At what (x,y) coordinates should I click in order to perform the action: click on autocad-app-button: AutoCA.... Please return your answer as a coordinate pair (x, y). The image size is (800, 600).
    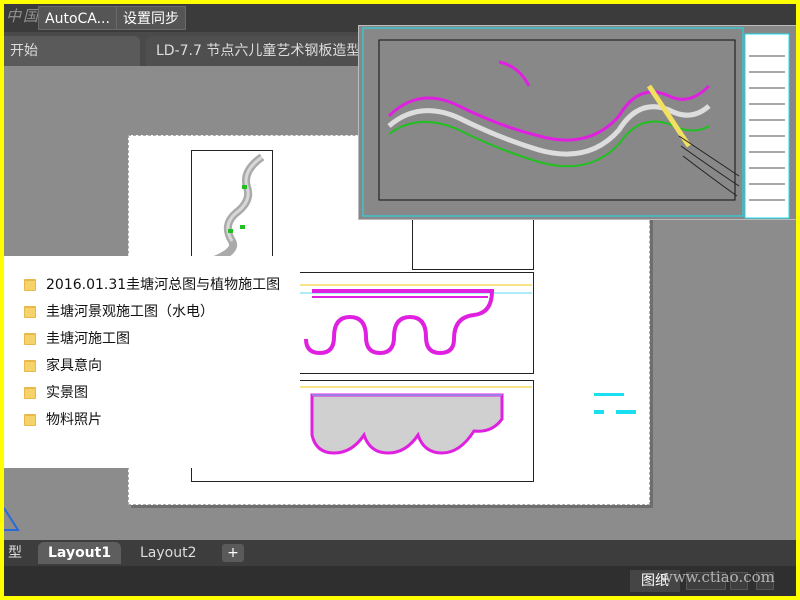
    Looking at the image, I should click on (77, 18).